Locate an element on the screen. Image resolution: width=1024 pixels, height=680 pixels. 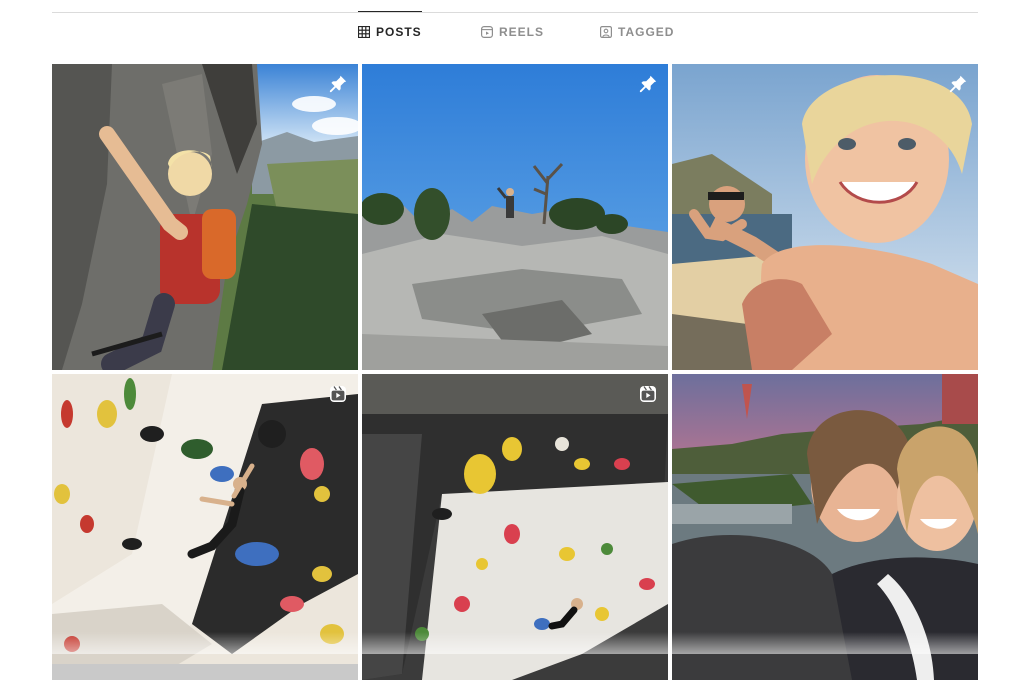
tab-posts-label: POSTS is located at coordinates (399, 32).